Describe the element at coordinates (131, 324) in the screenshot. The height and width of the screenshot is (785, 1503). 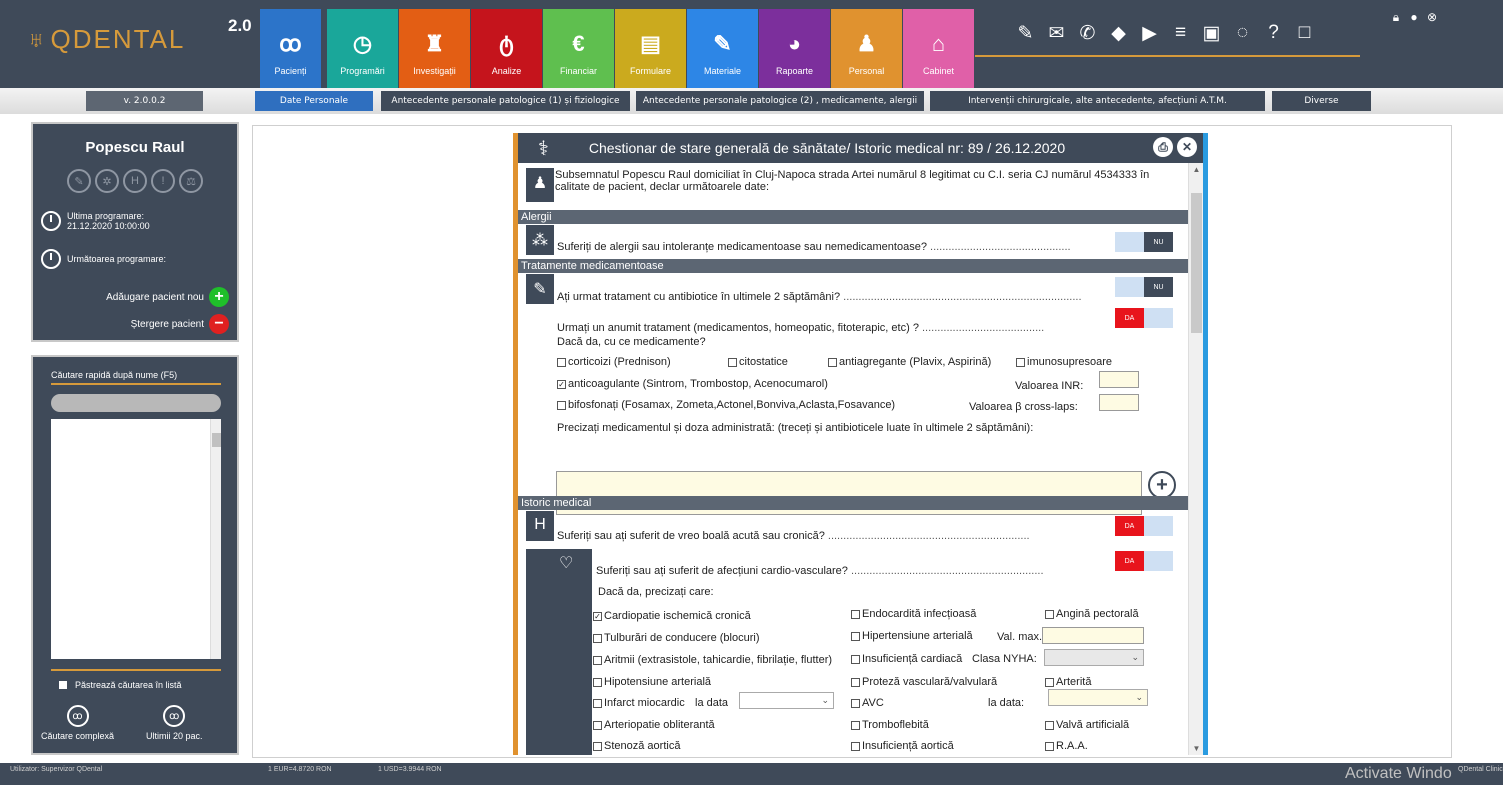
I see `delete-patient-button: Ștergere pacient −` at that location.